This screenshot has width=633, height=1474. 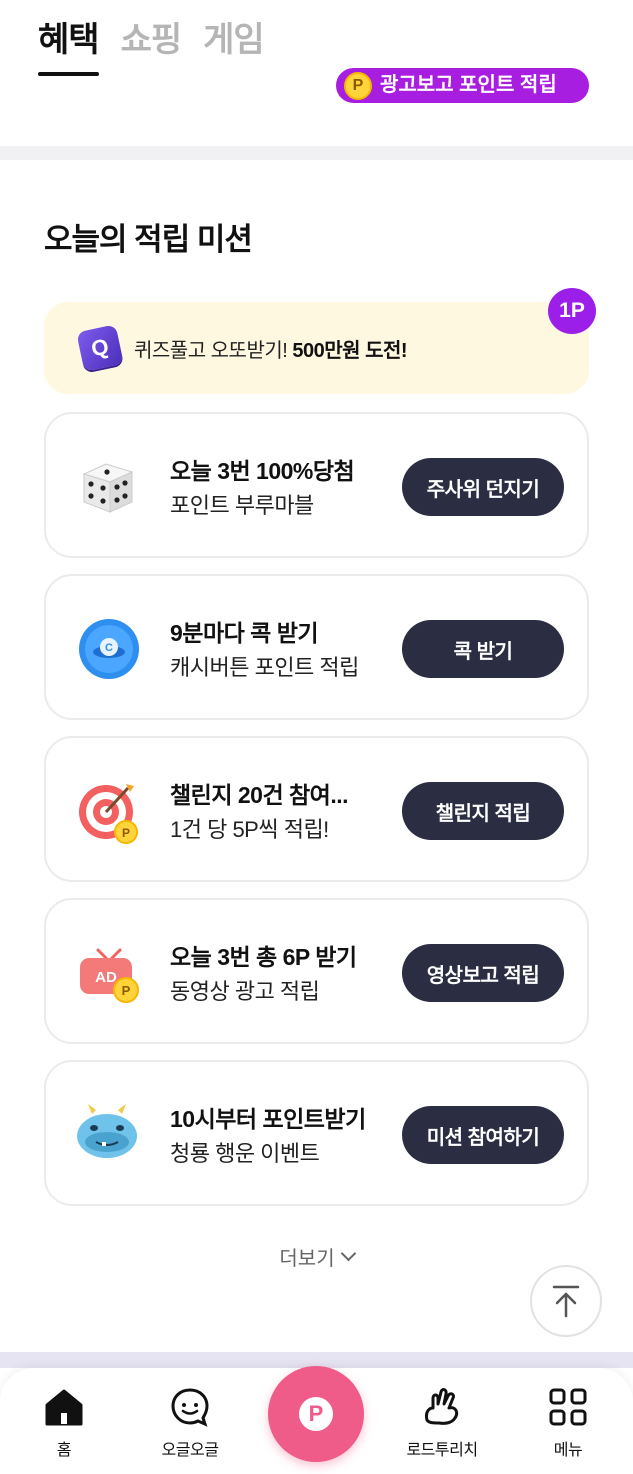 I want to click on ad-tv-icon: AD P, so click(x=109, y=975).